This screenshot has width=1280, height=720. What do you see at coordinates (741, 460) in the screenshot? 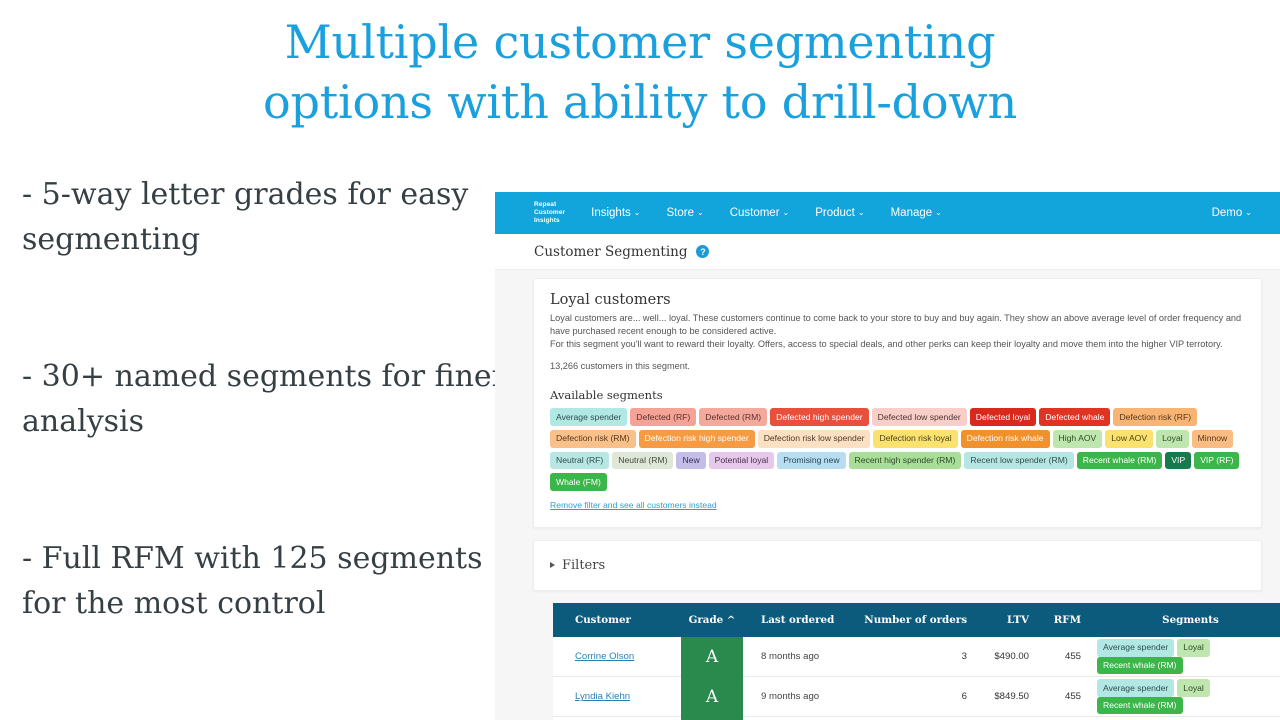
I see `segment-tag: Potential loyal` at bounding box center [741, 460].